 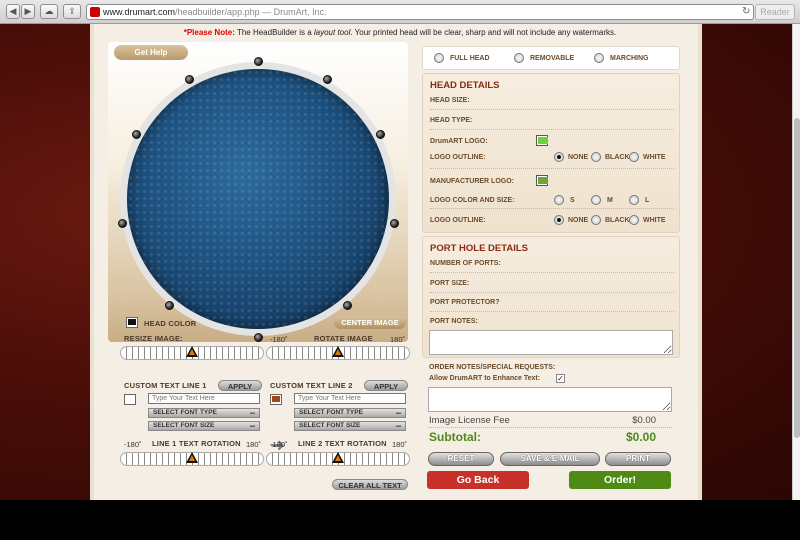 What do you see at coordinates (552, 58) in the screenshot?
I see `removable-label: REMOVABLE` at bounding box center [552, 58].